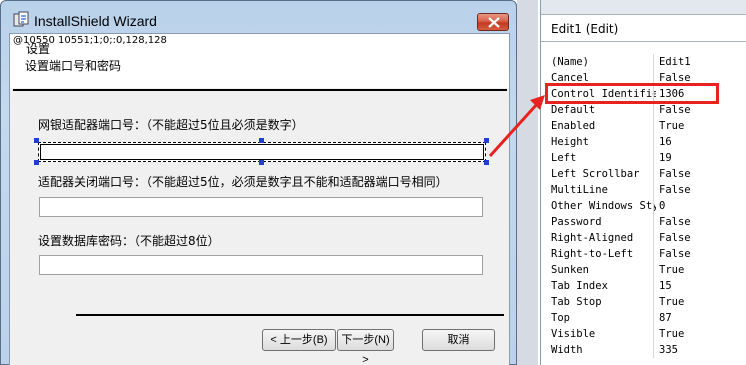 The width and height of the screenshot is (746, 365). Describe the element at coordinates (171, 125) in the screenshot. I see `port-label: 网银适配器端口号：（不能超过5位且必须是数字）` at that location.